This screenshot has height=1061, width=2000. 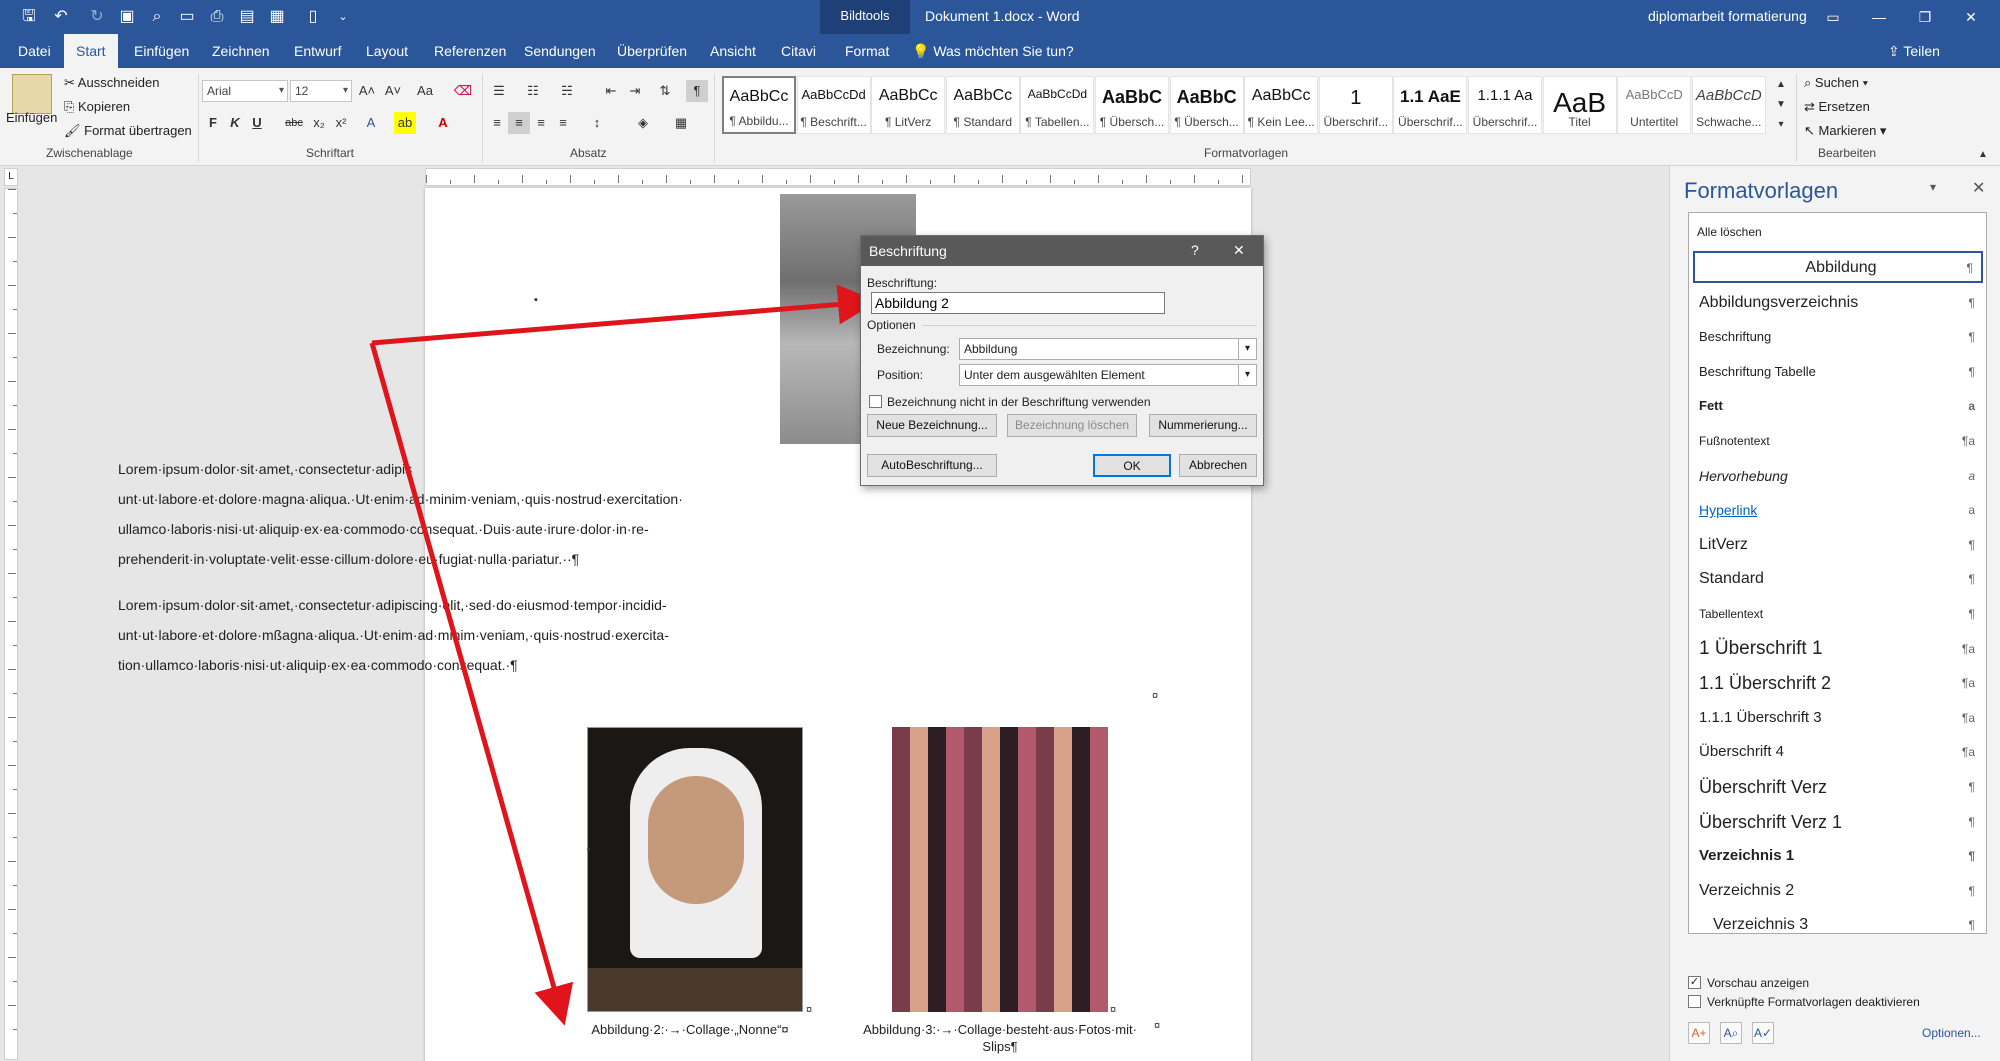 What do you see at coordinates (900, 375) in the screenshot?
I see `position-label: Position:` at bounding box center [900, 375].